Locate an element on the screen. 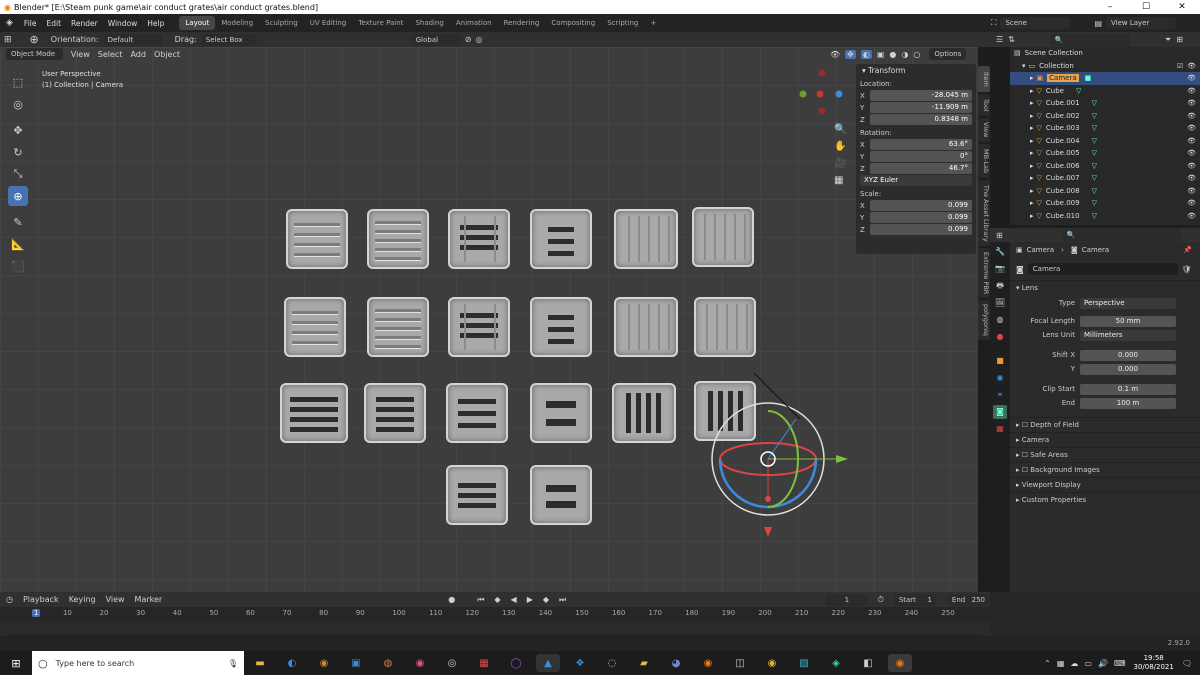 This screenshot has width=1200, height=675. tab-asset-library: The Asset Library is located at coordinates (984, 213).